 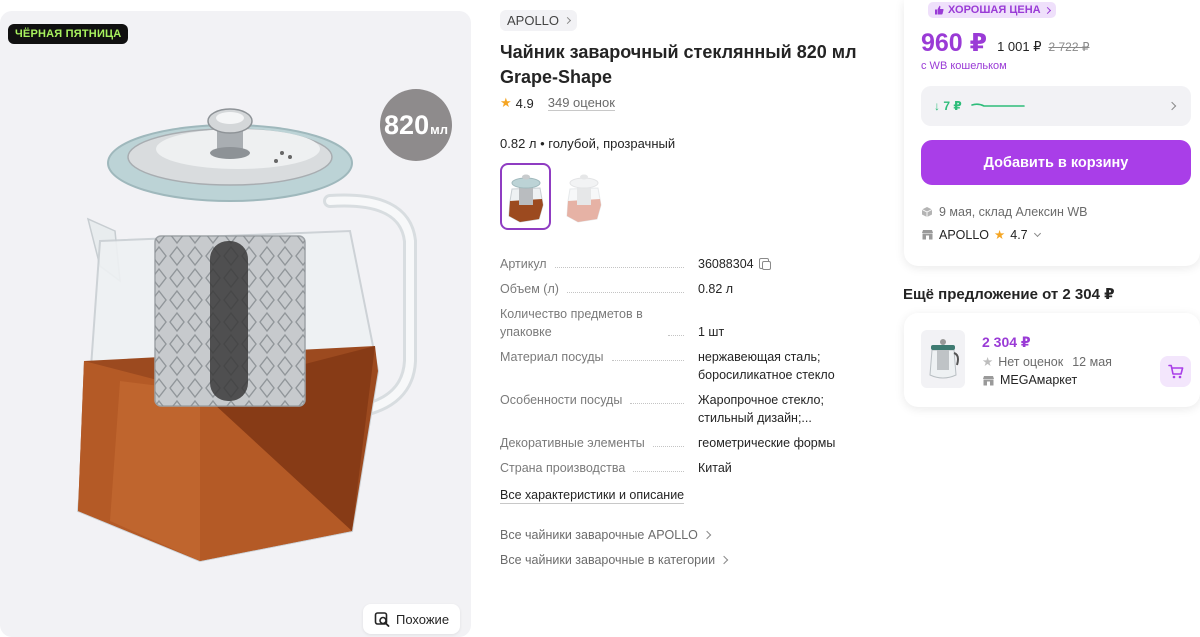 What do you see at coordinates (927, 212) in the screenshot?
I see `box-icon` at bounding box center [927, 212].